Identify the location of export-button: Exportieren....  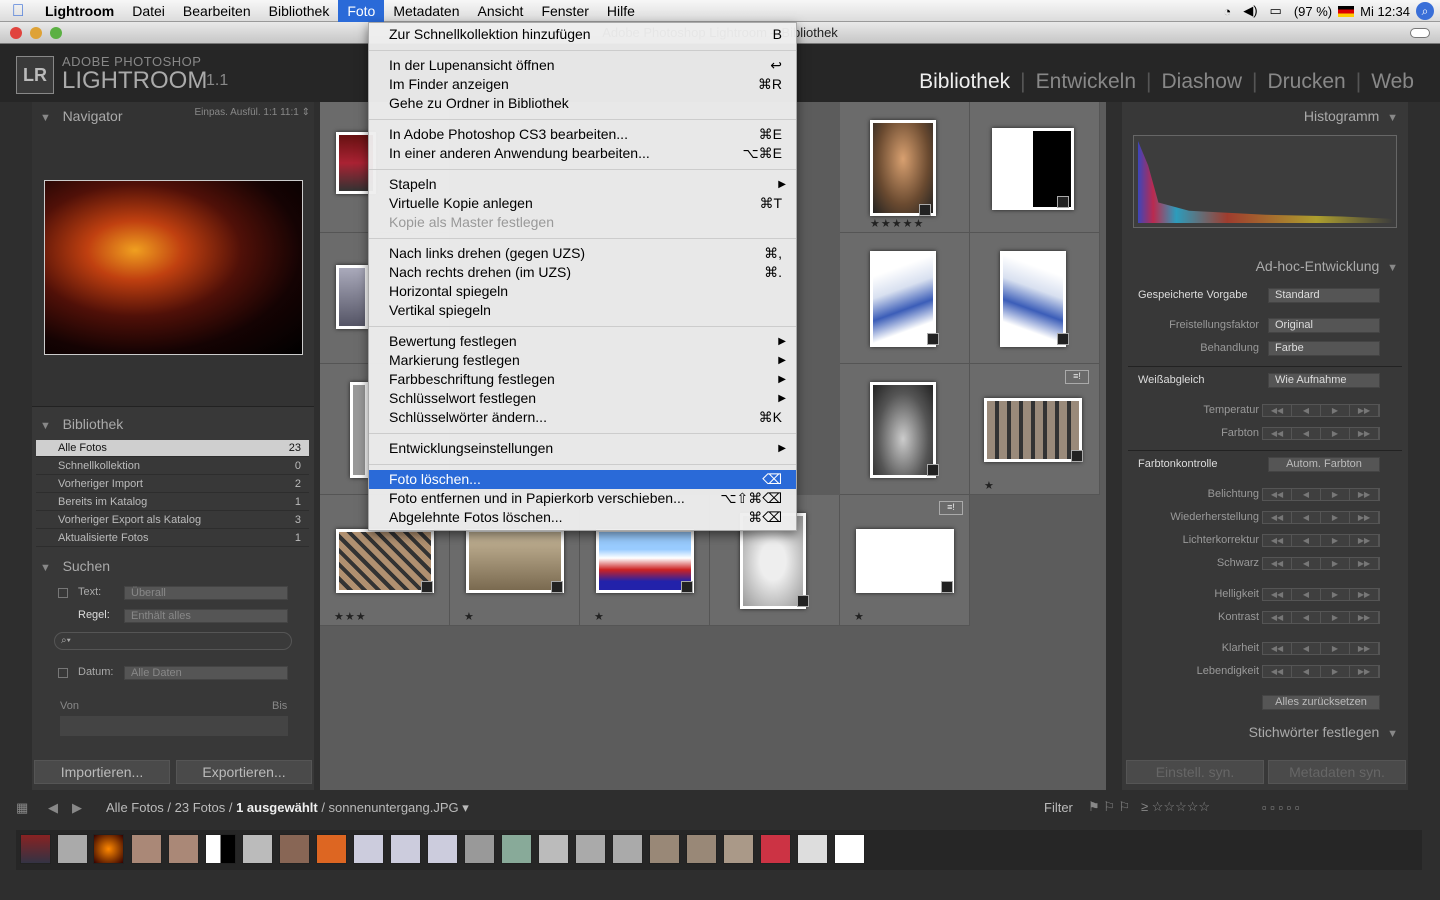
(244, 772).